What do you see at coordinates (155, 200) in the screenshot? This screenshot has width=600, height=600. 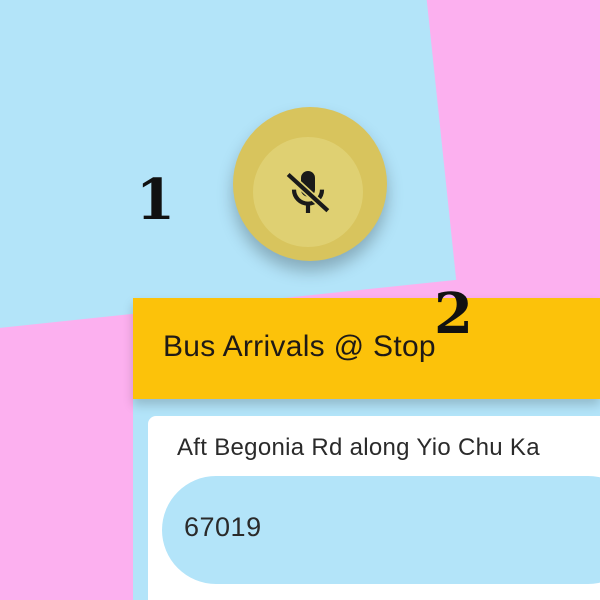 I see `annotation-label-1: 1` at bounding box center [155, 200].